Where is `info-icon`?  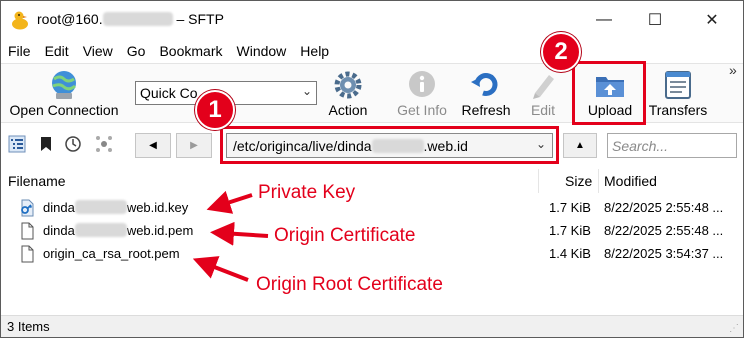 info-icon is located at coordinates (422, 84).